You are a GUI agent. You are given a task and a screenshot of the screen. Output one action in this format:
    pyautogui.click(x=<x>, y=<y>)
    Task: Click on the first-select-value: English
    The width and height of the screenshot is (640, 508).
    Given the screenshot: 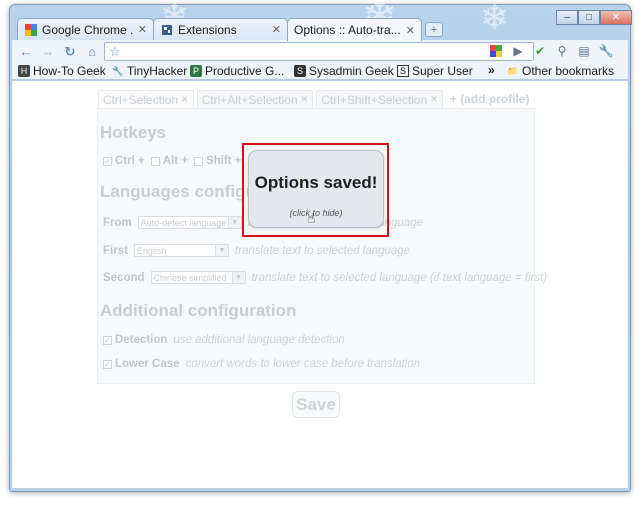 What is the action you would take?
    pyautogui.click(x=151, y=250)
    